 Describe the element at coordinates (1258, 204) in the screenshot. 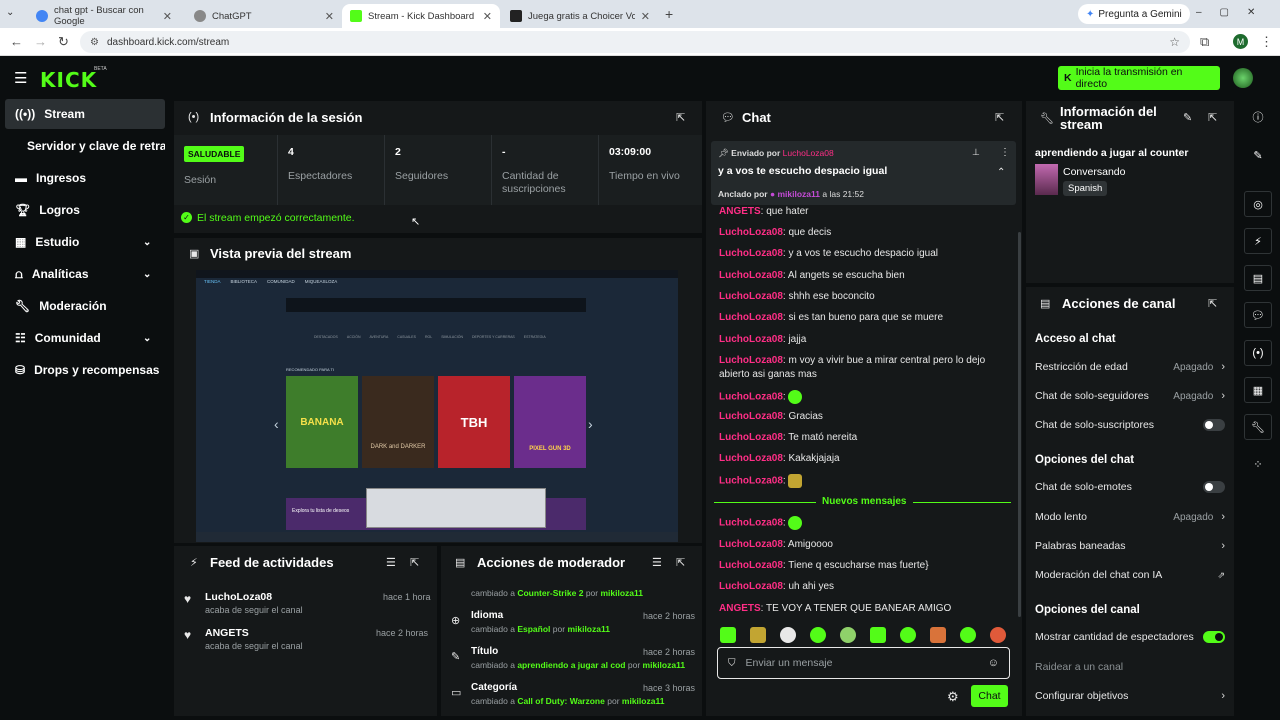

I see `session-widget-icon: ◎` at that location.